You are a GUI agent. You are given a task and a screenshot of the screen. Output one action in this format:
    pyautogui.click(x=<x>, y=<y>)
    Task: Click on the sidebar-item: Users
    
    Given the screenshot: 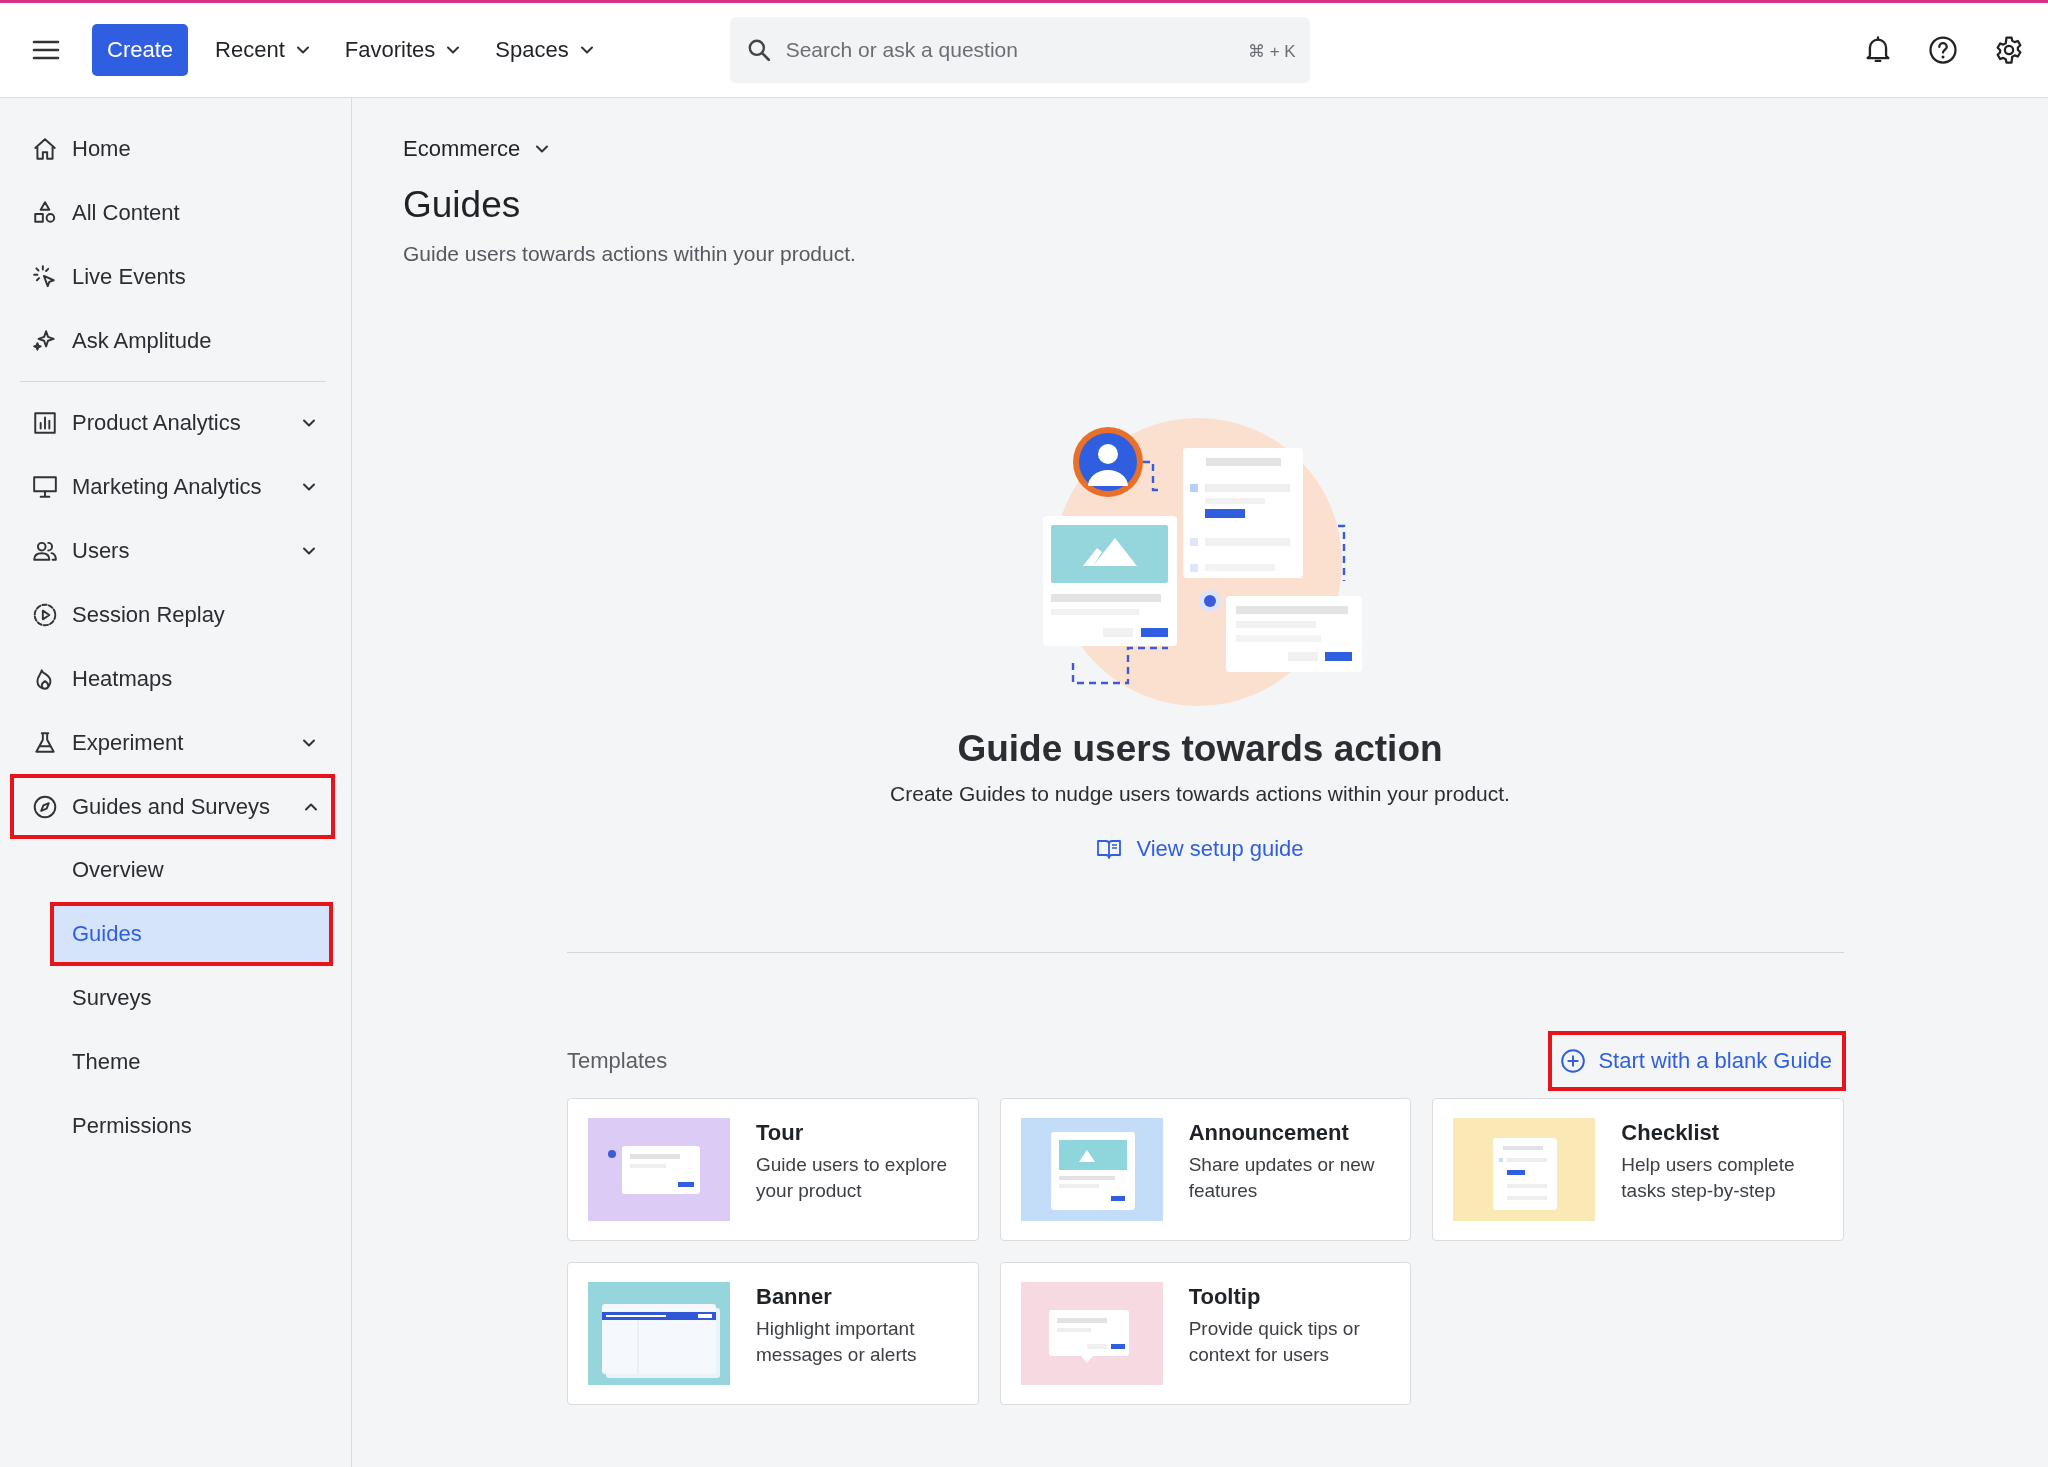 What is the action you would take?
    pyautogui.click(x=175, y=550)
    